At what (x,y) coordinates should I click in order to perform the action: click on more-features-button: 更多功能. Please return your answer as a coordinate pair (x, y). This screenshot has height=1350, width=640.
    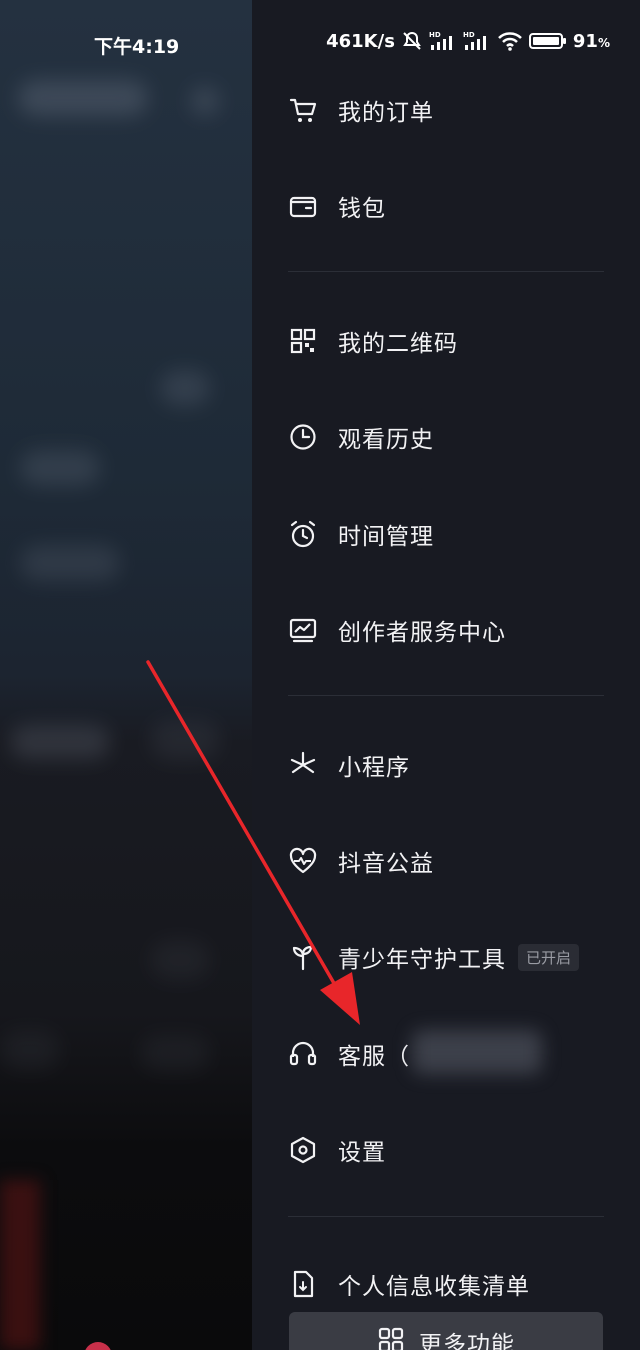
    Looking at the image, I should click on (446, 1331).